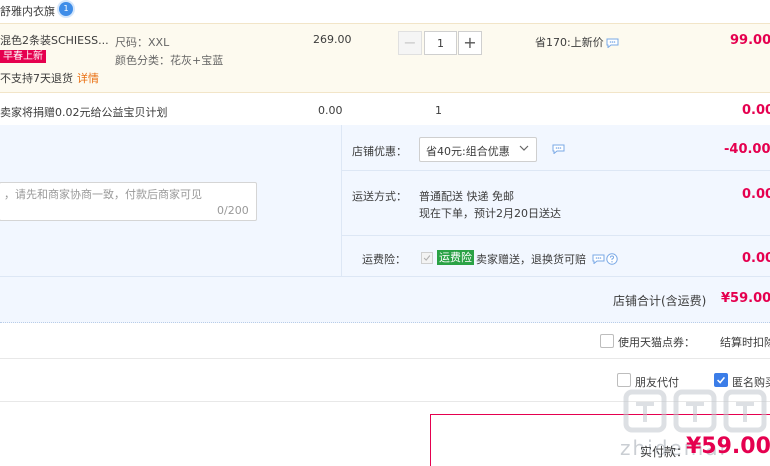 The width and height of the screenshot is (770, 466). I want to click on discount-note: 省170:上新价, so click(569, 42).